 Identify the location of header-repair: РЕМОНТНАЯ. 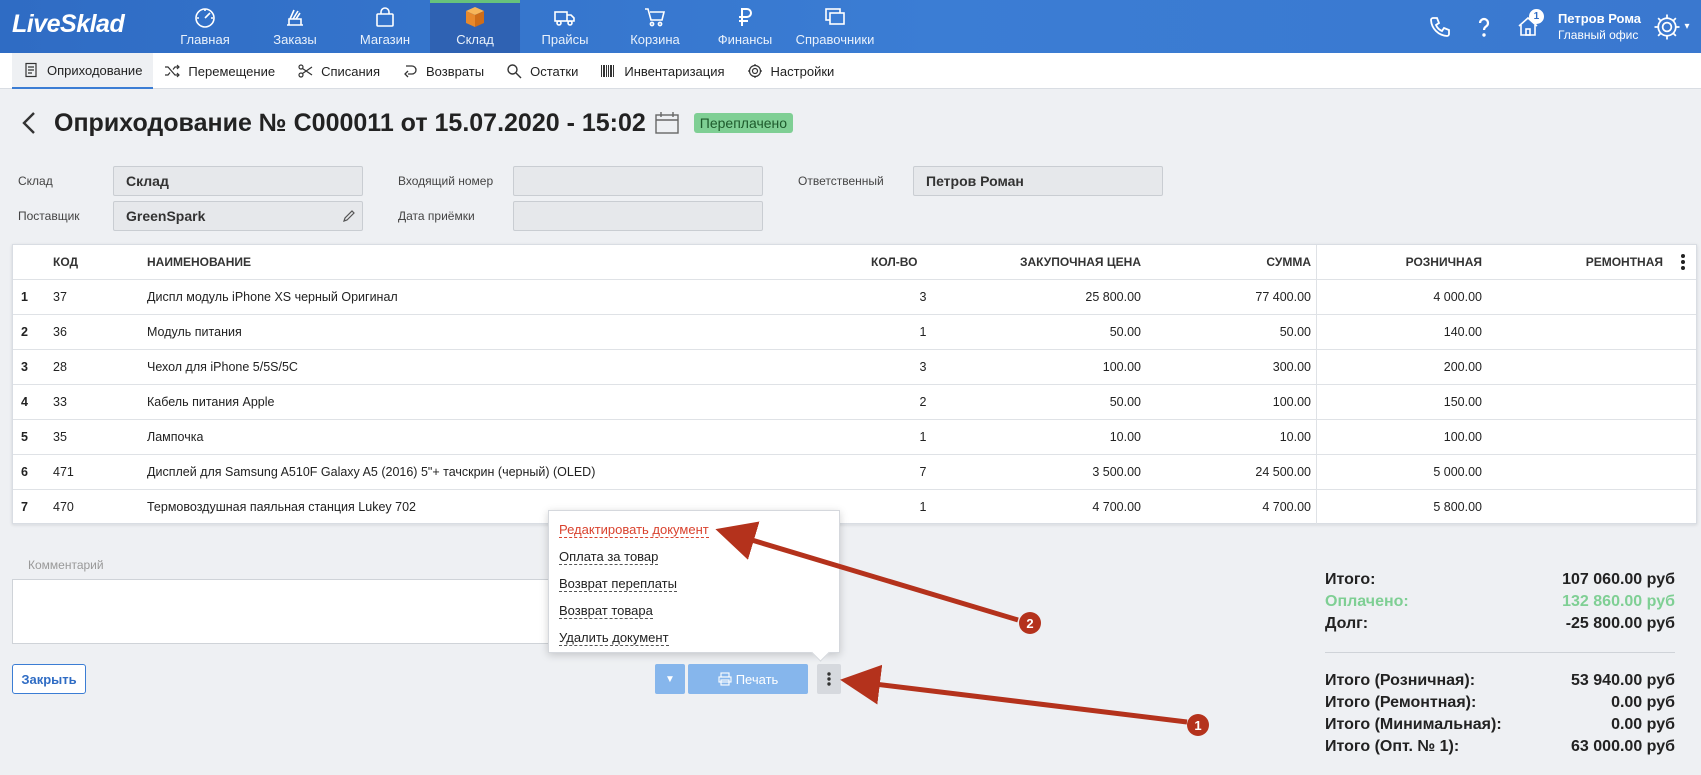
(1573, 262).